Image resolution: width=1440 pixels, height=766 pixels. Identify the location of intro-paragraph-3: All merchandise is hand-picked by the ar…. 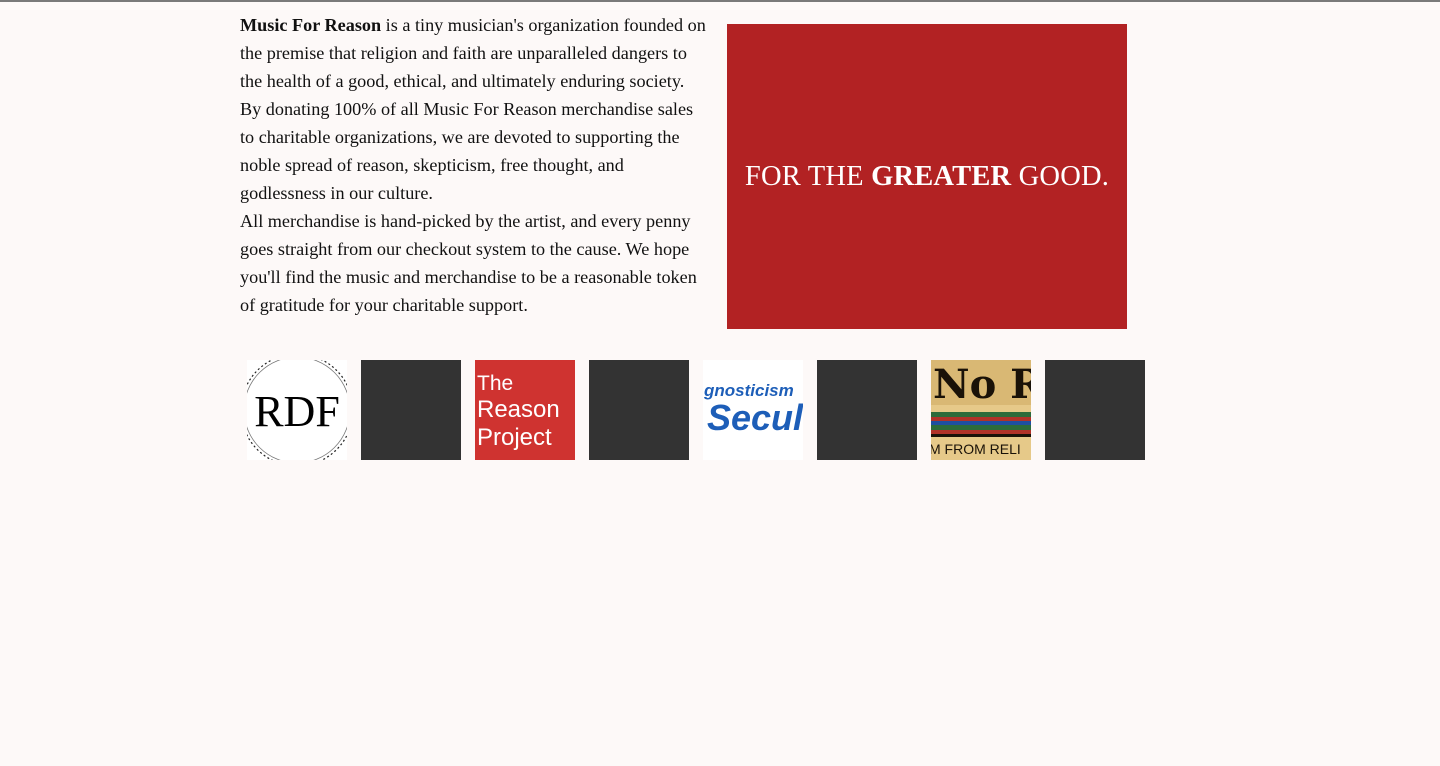
(468, 263).